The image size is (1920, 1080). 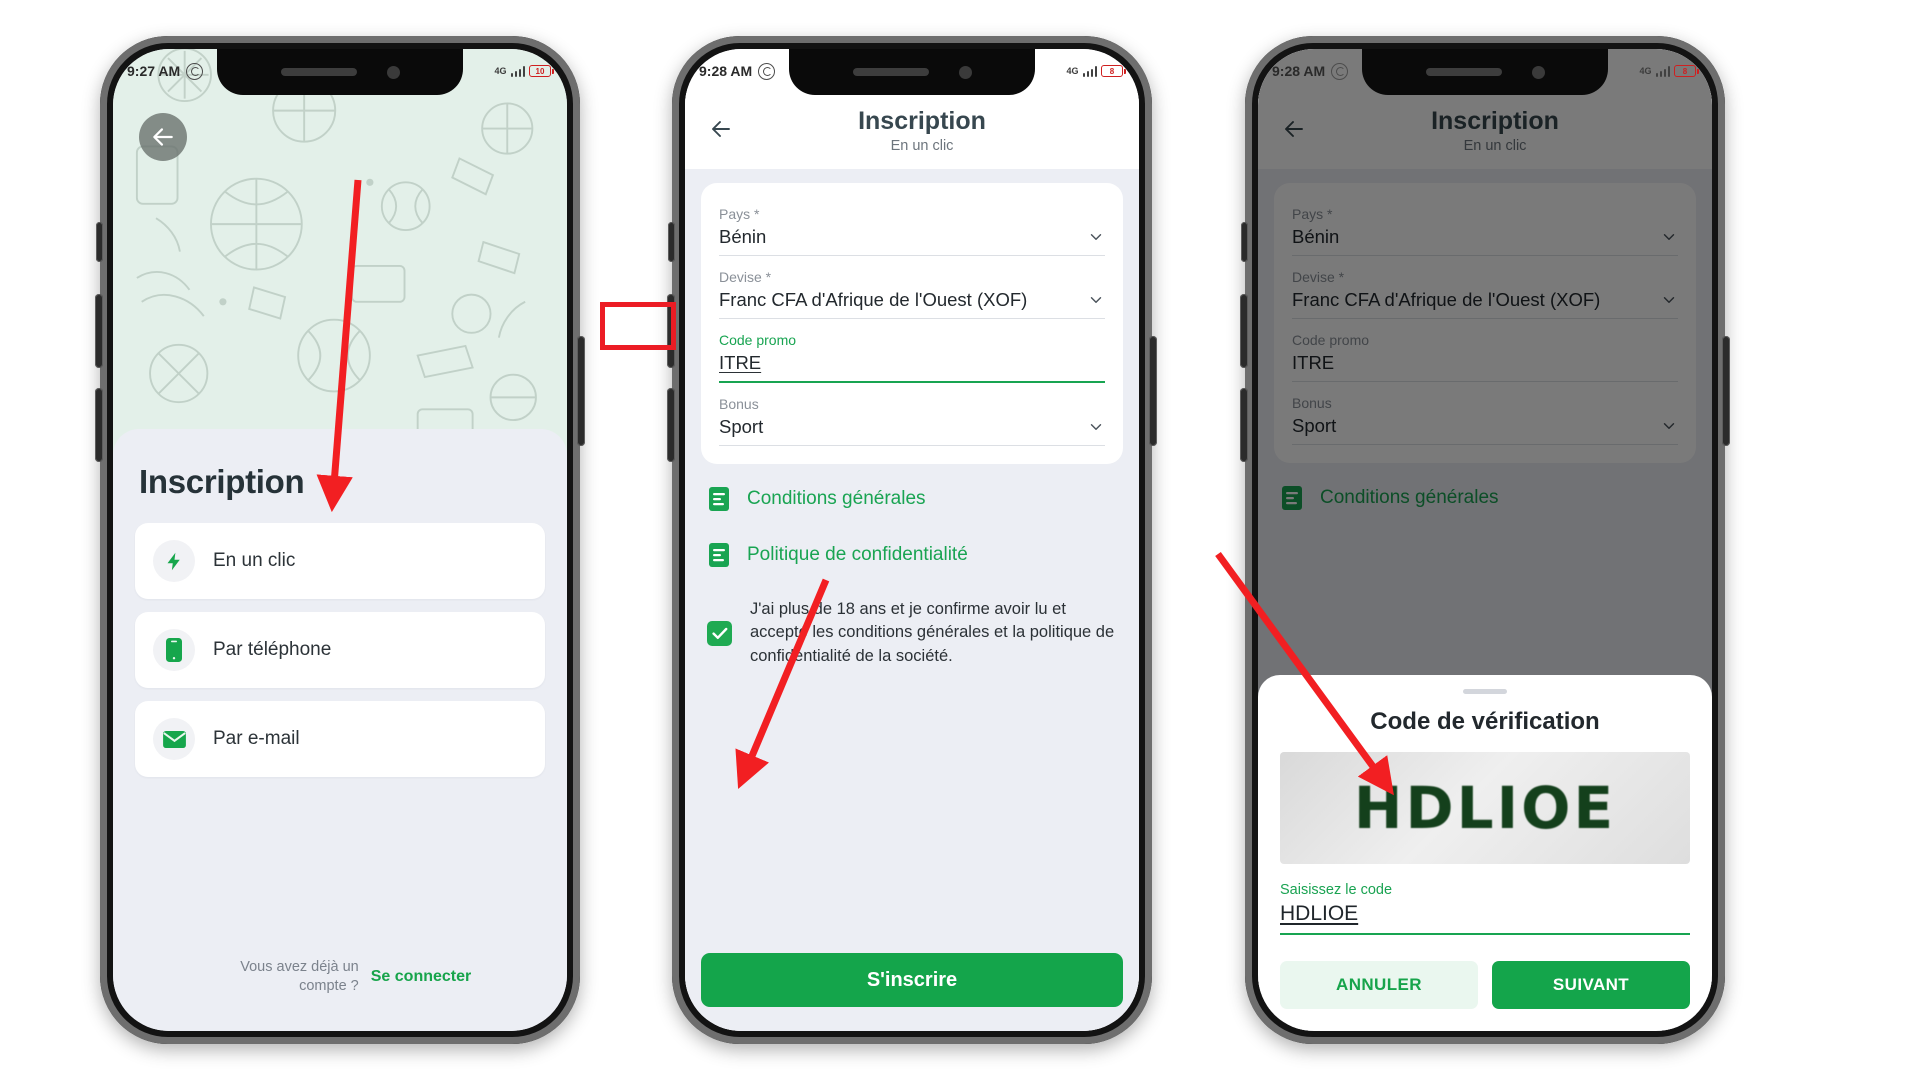 What do you see at coordinates (922, 146) in the screenshot?
I see `page-subtitle: En un clic` at bounding box center [922, 146].